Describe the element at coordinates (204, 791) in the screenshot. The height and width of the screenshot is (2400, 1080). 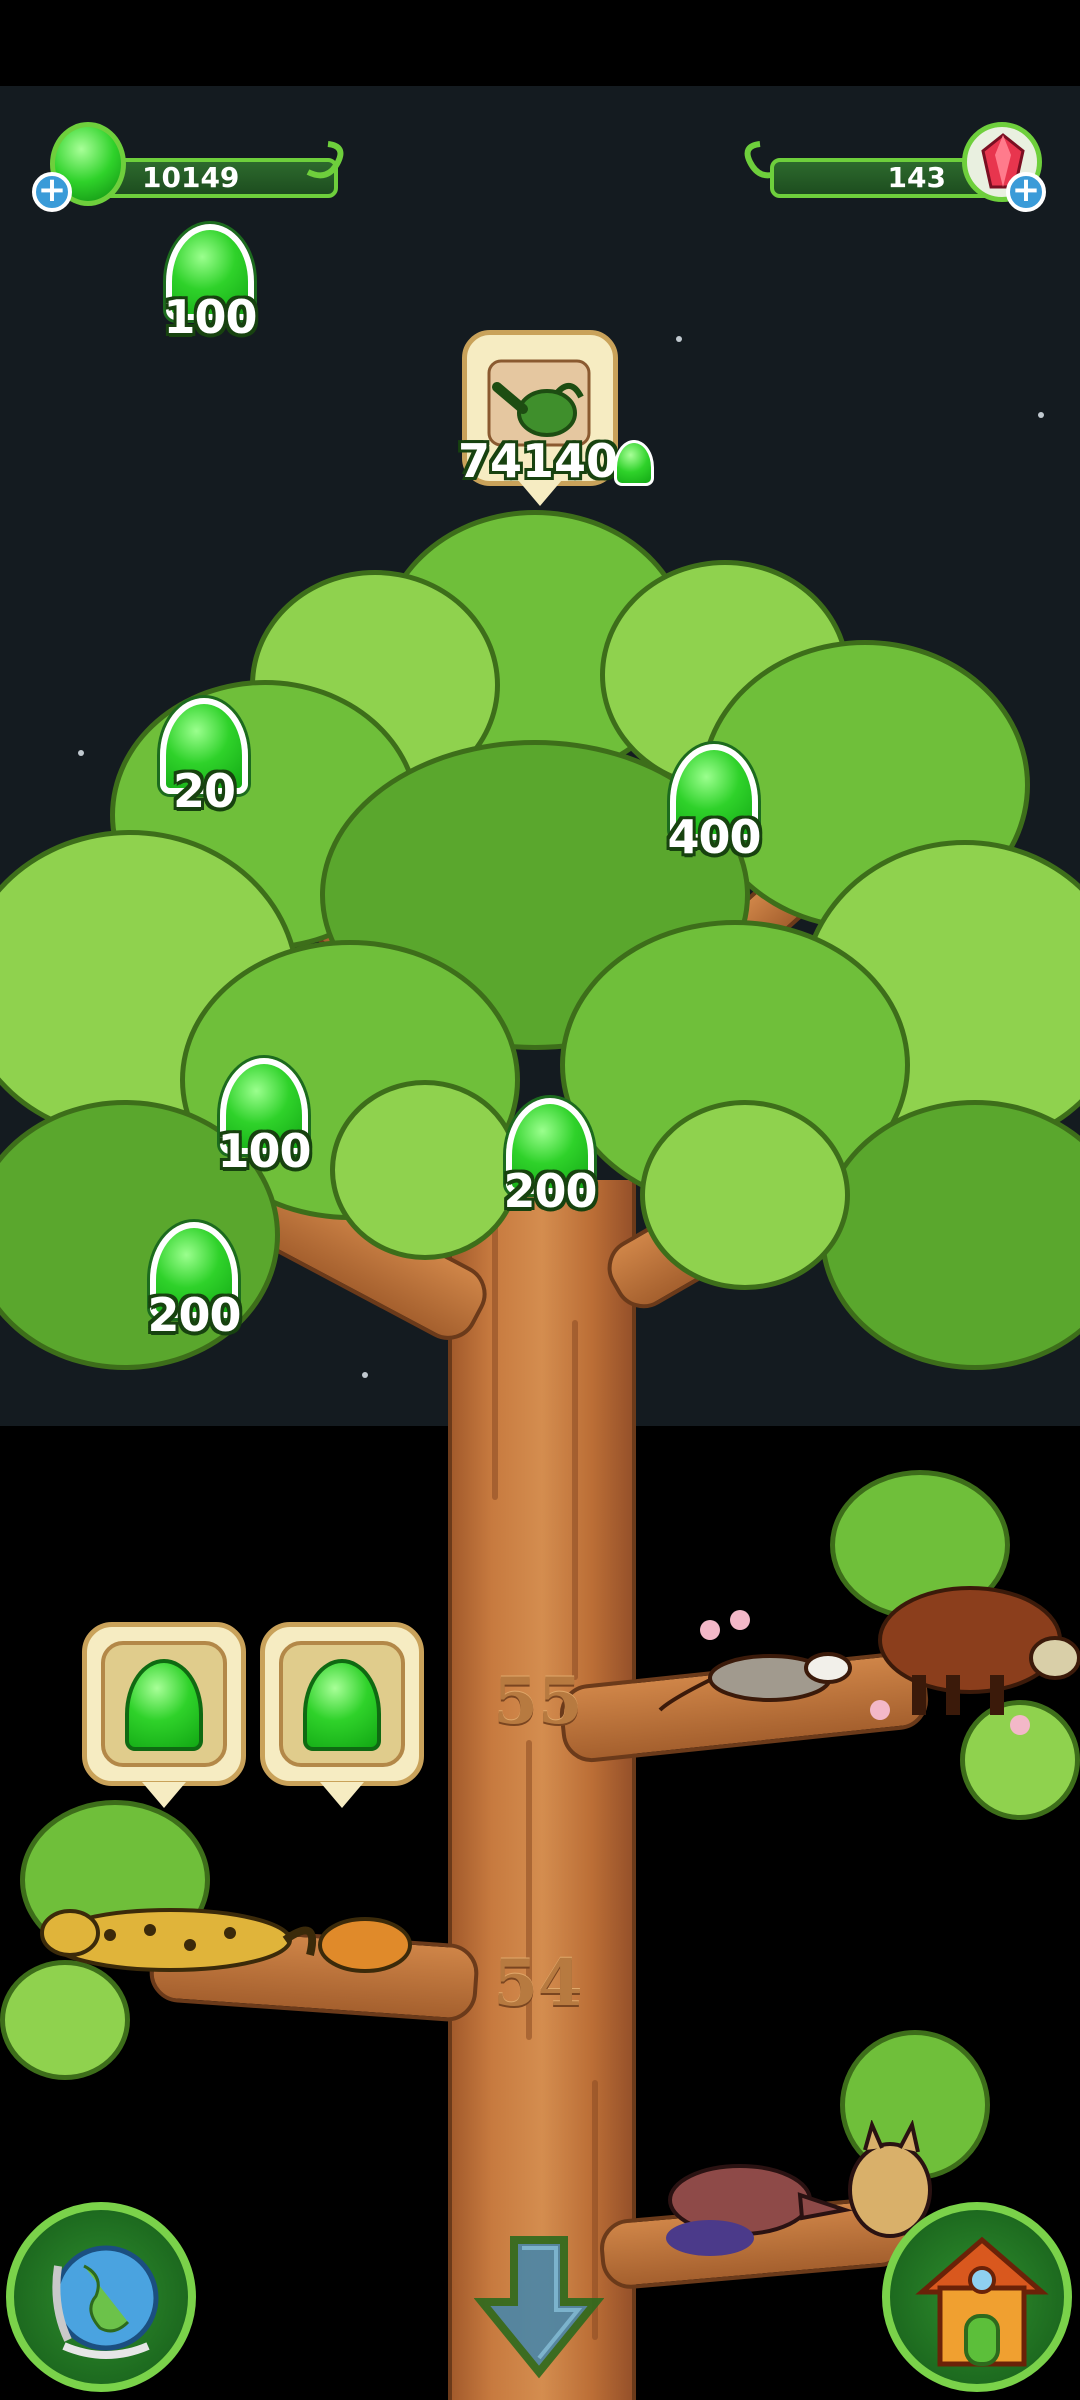
I see `jelly-pickup-amount: 20` at that location.